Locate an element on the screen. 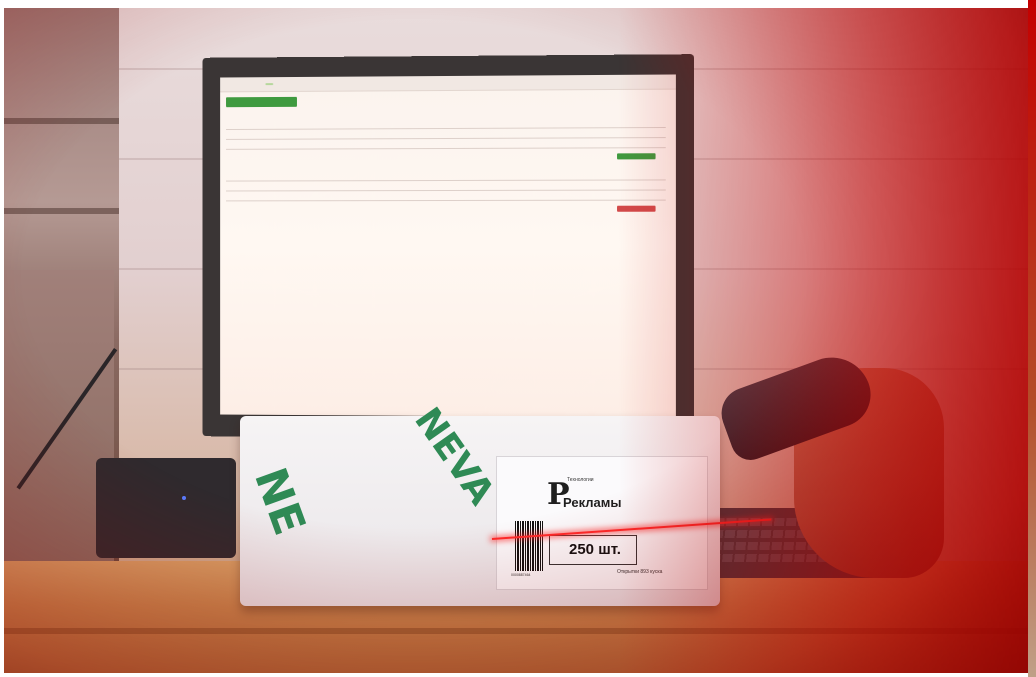  package-print-text: NEVA is located at coordinates (454, 456).